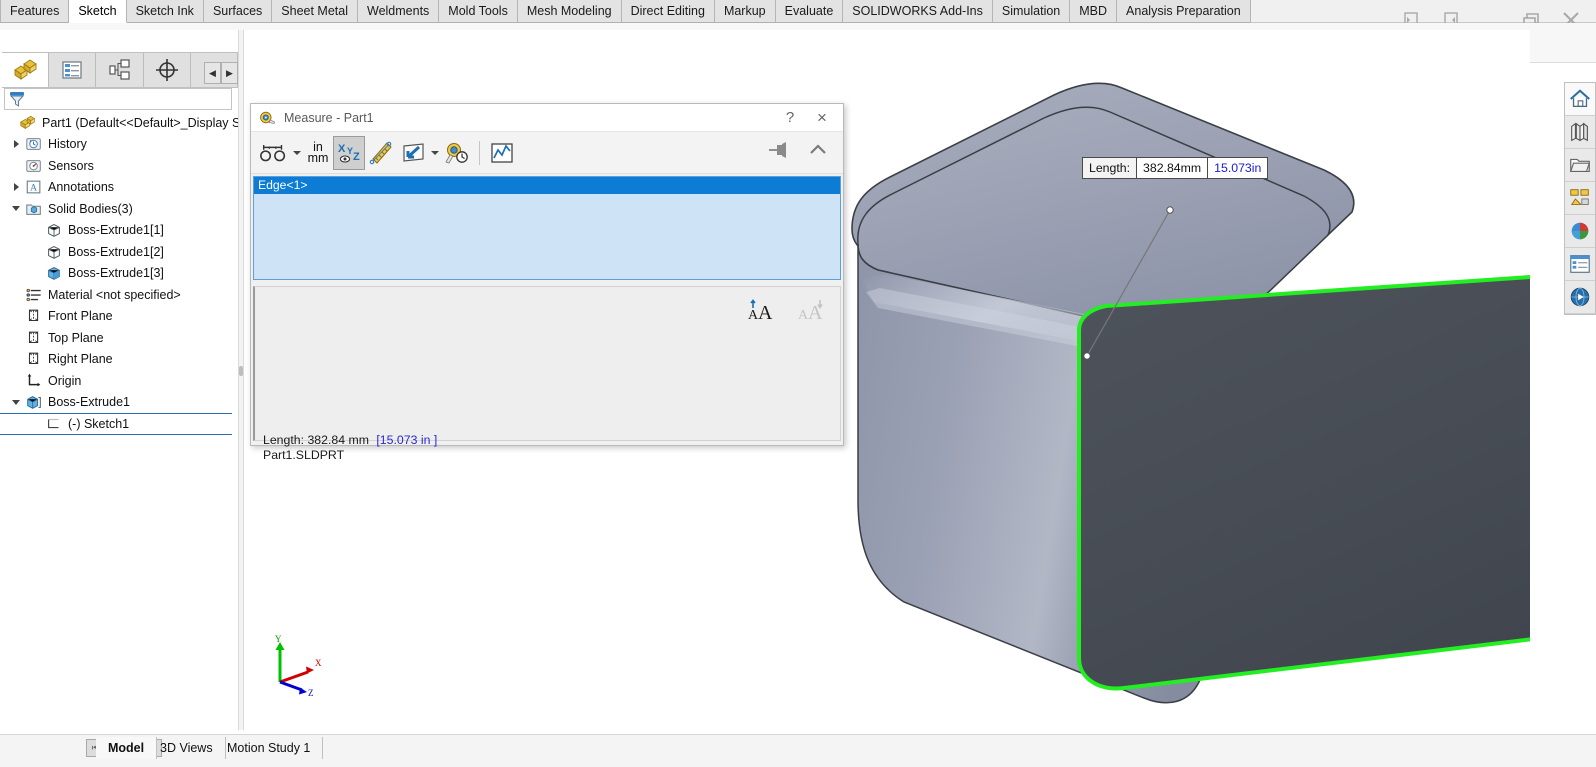  Describe the element at coordinates (1580, 99) in the screenshot. I see `home-icon` at that location.